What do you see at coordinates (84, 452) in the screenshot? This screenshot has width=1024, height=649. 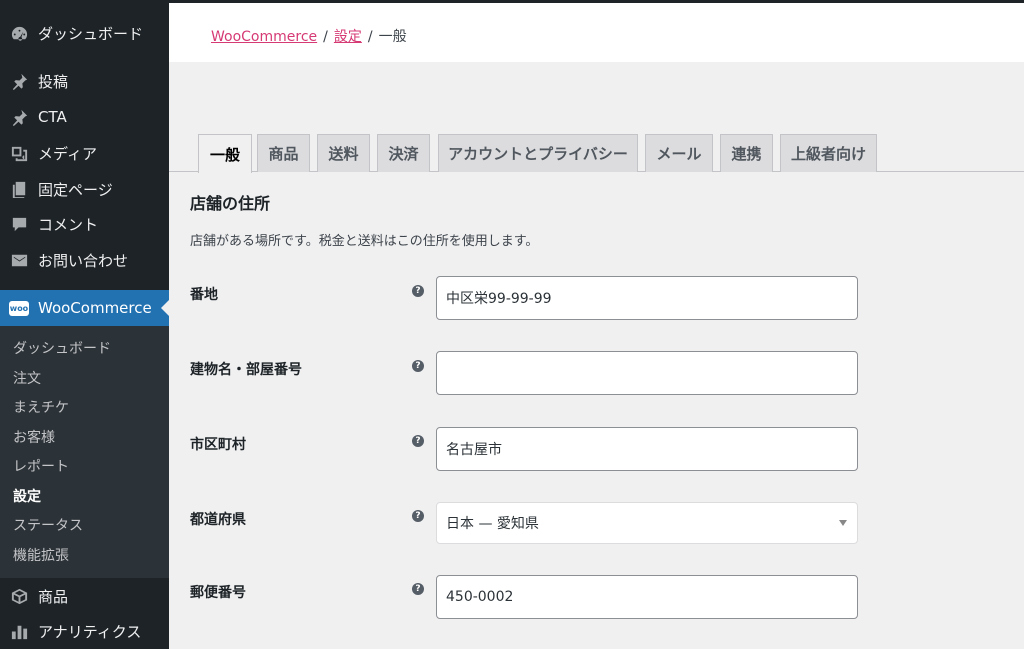 I see `woocommerce-submenu: ダッシュボード 注文 まえチケ お客様 レポート 設定 ステータス 機能拡張` at bounding box center [84, 452].